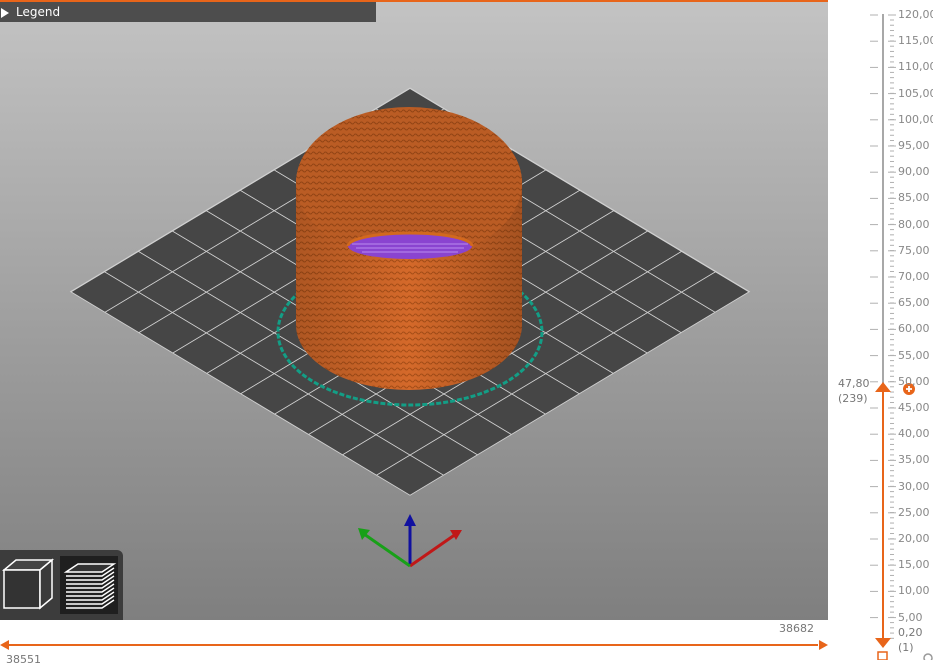 This screenshot has height=666, width=933. Describe the element at coordinates (915, 67) in the screenshot. I see `layer-height-tick-label: 110,00` at that location.